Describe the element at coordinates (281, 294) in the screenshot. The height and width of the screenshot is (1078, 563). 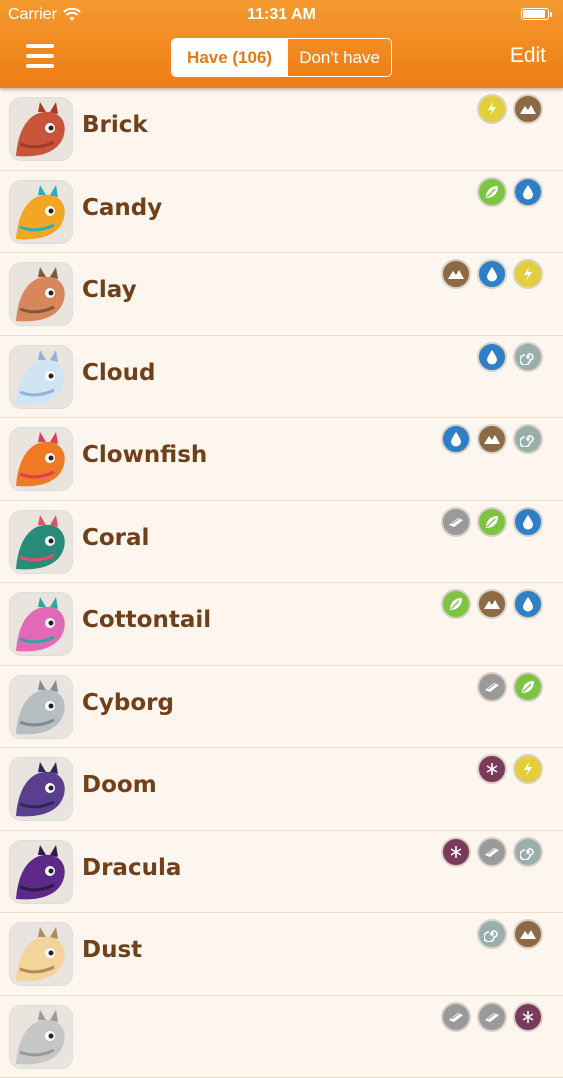
I see `dragon-row: Clay` at that location.